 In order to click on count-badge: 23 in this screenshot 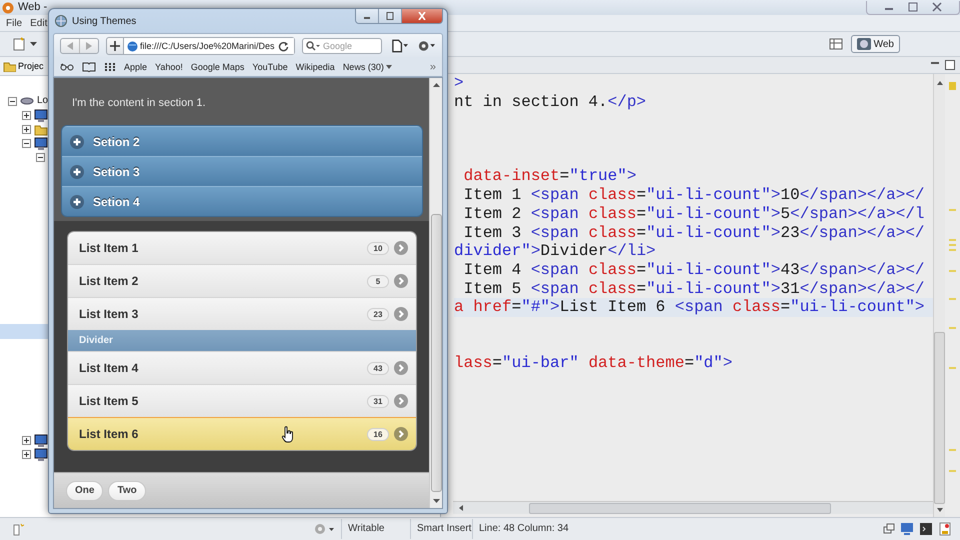, I will do `click(378, 314)`.